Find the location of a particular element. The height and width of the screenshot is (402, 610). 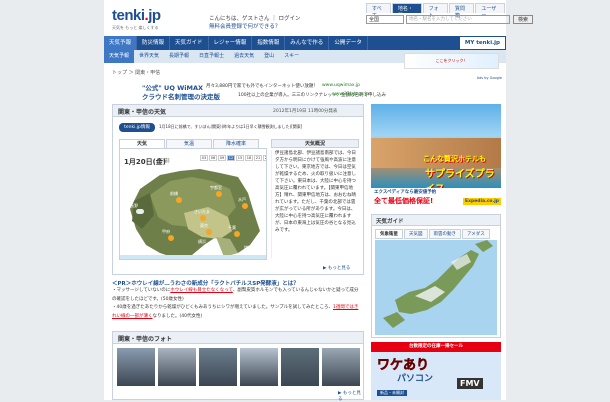

search-input: 地名・駅名を入力してください is located at coordinates (458, 19).